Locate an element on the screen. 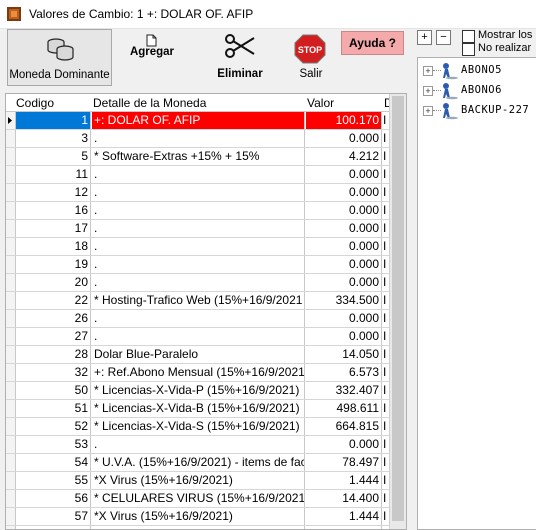 The height and width of the screenshot is (530, 536). cell-codigo: 1 is located at coordinates (53, 120).